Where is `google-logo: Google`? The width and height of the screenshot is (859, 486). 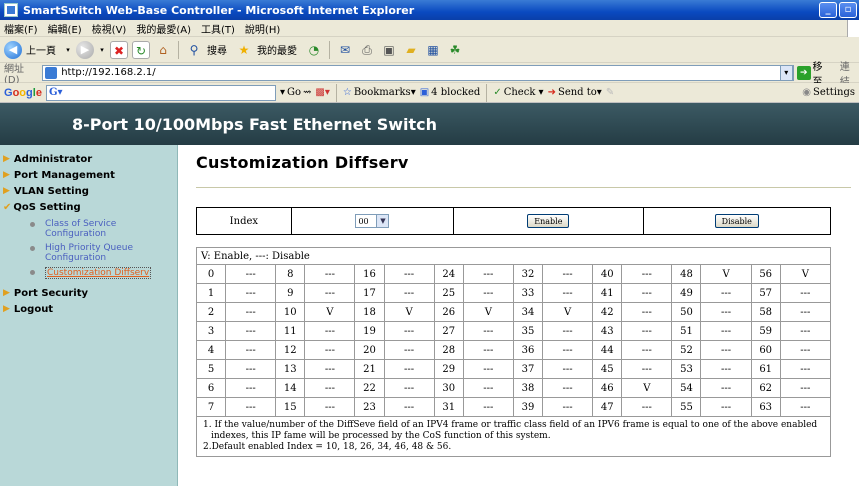 google-logo: Google is located at coordinates (23, 93).